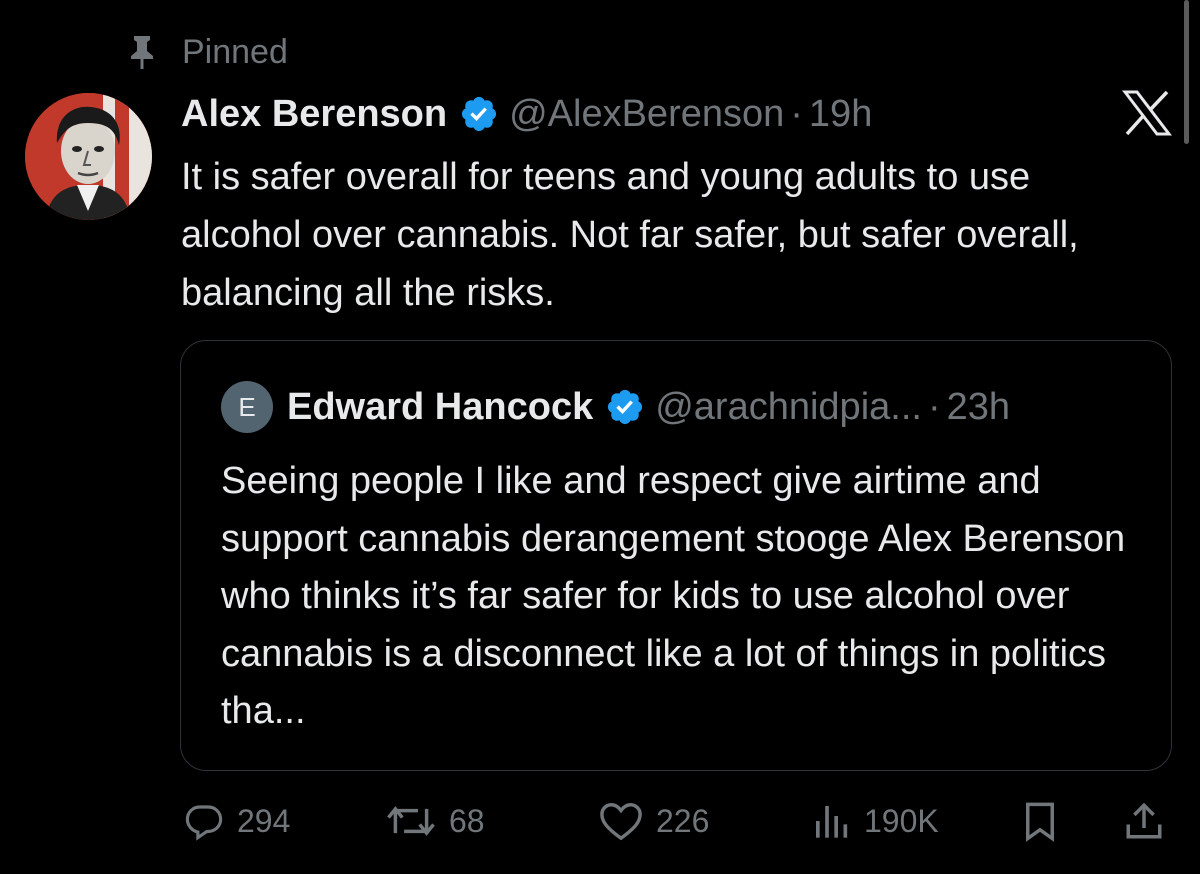  I want to click on tweet-timestamp: 19h, so click(840, 114).